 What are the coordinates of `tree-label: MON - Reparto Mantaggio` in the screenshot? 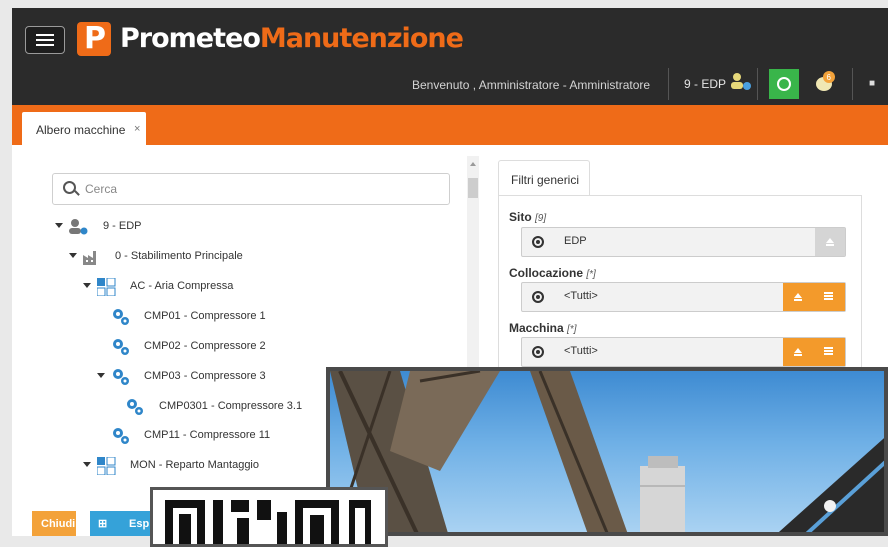 It's located at (194, 465).